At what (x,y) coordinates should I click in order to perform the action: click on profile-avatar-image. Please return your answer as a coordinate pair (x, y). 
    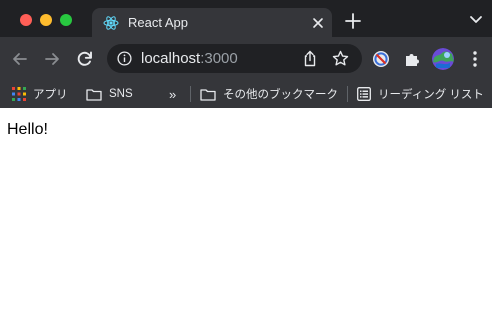
    Looking at the image, I should click on (443, 59).